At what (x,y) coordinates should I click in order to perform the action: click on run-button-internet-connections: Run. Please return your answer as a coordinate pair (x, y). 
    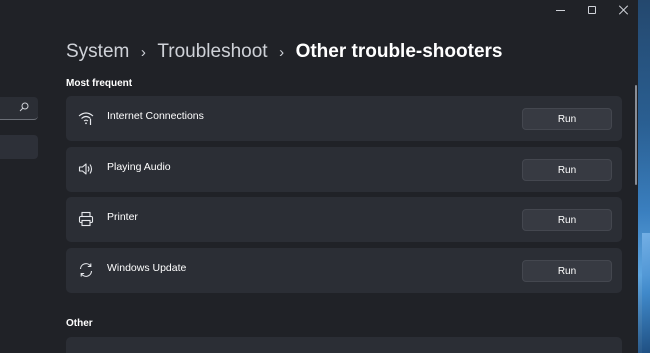
    Looking at the image, I should click on (567, 119).